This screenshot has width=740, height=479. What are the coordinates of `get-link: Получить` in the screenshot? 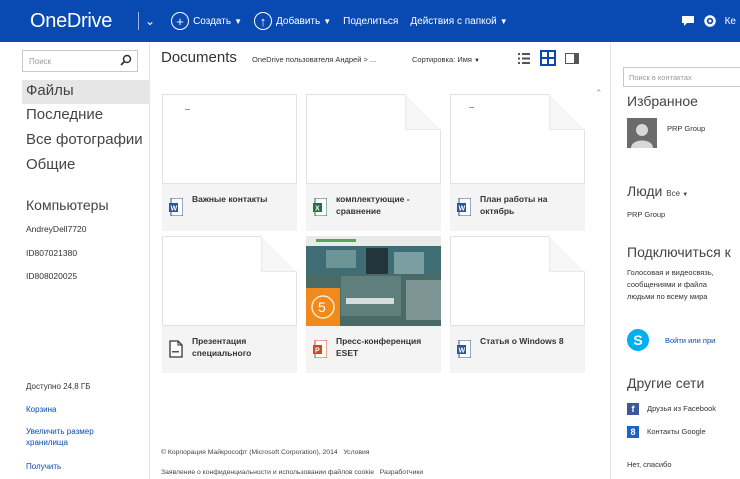 It's located at (43, 466).